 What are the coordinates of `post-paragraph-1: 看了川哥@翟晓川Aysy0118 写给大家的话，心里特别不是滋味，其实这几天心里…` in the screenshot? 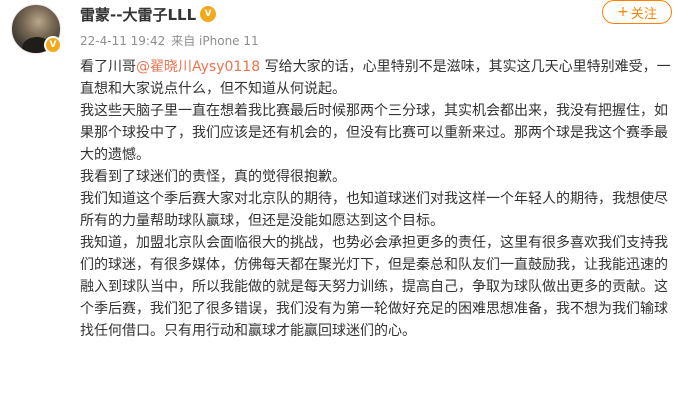 It's located at (376, 78).